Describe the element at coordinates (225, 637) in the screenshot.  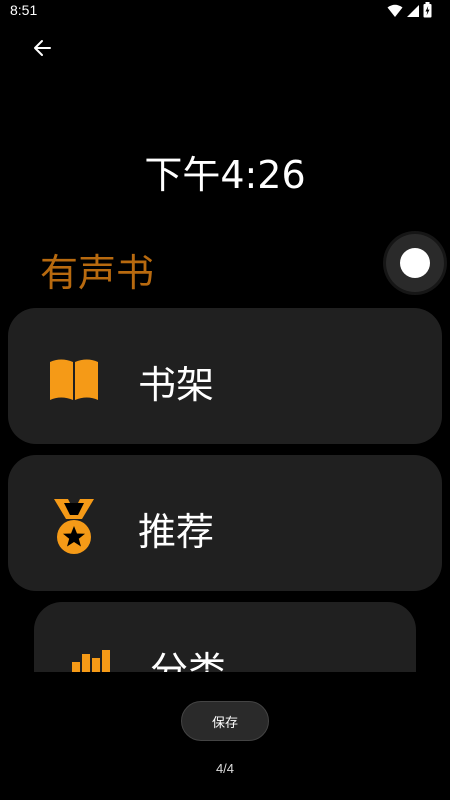
I see `menu-item-category: 分类` at that location.